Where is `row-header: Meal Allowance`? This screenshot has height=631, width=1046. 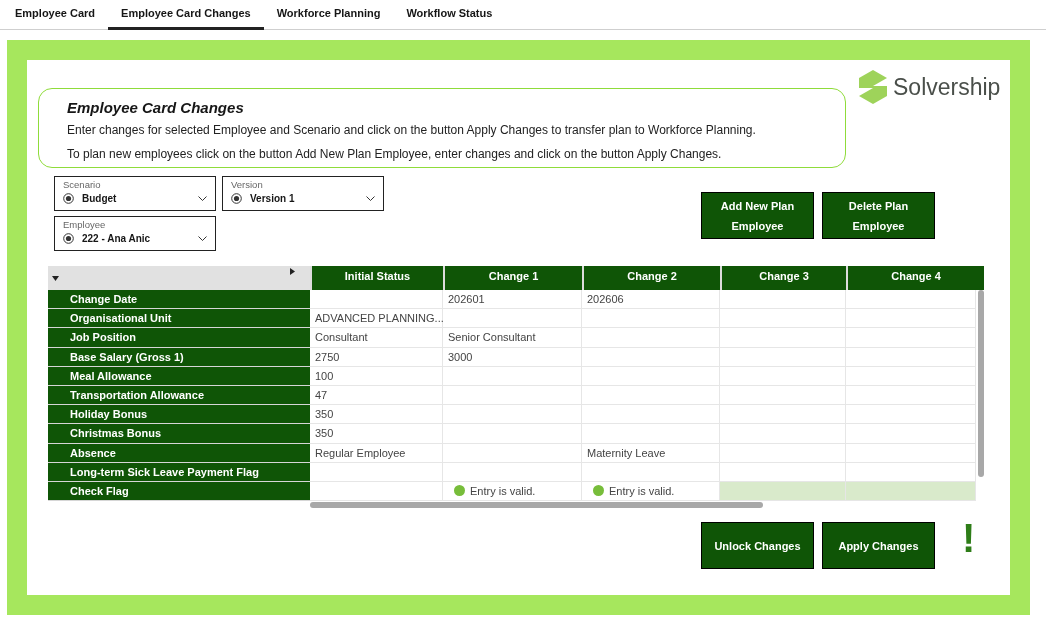
row-header: Meal Allowance is located at coordinates (179, 376).